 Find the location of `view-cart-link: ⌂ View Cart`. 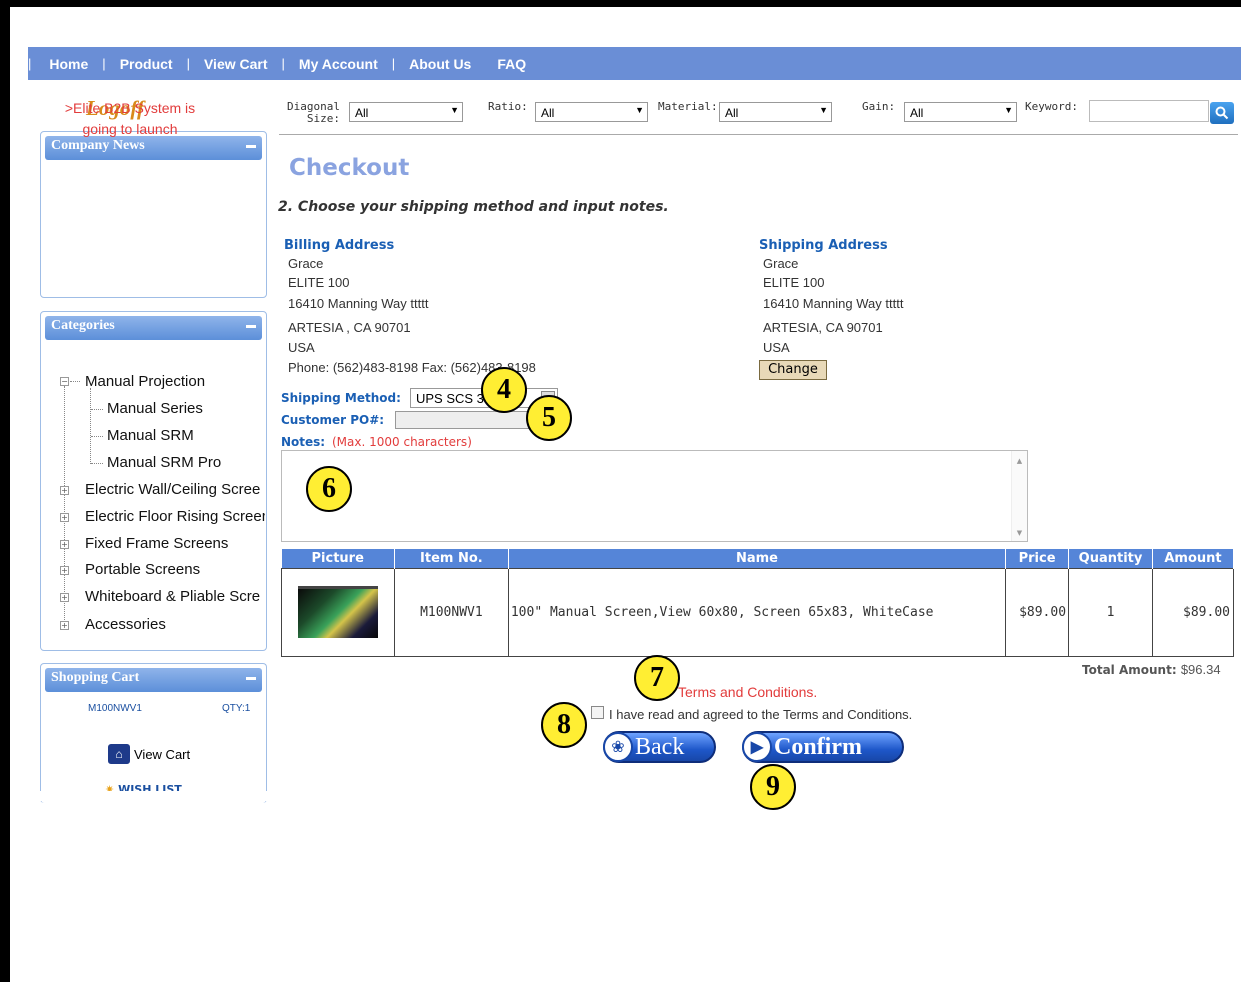

view-cart-link: ⌂ View Cart is located at coordinates (149, 754).